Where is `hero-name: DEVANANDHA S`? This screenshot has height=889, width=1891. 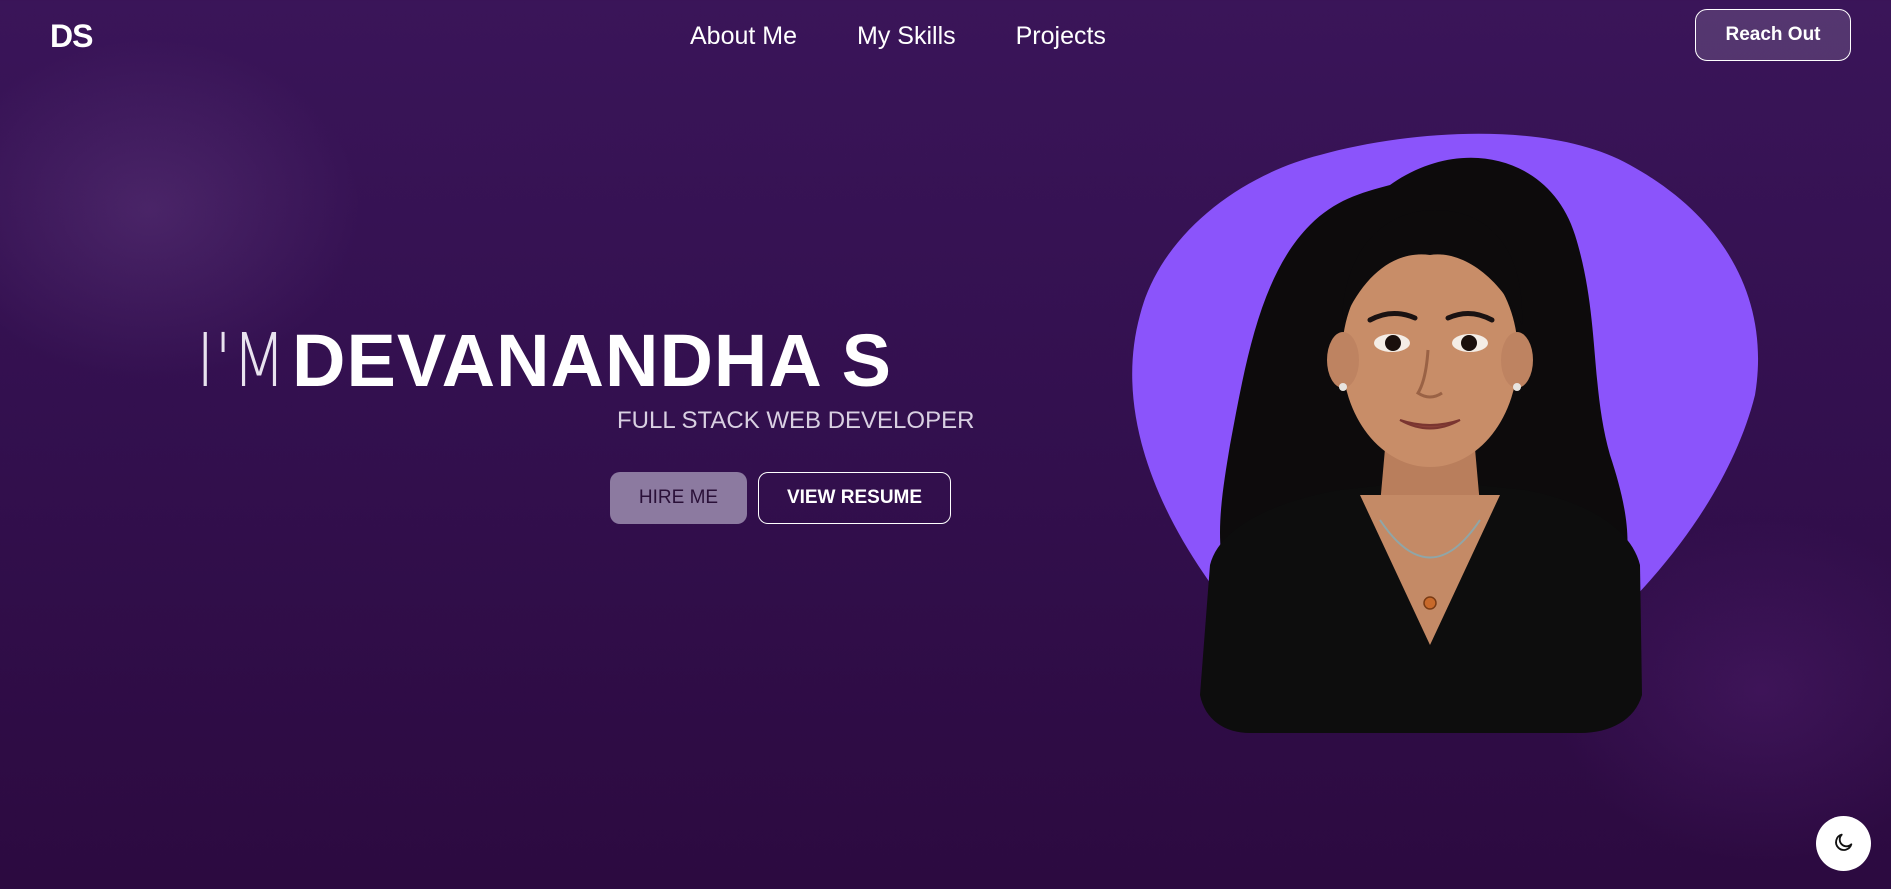 hero-name: DEVANANDHA S is located at coordinates (592, 360).